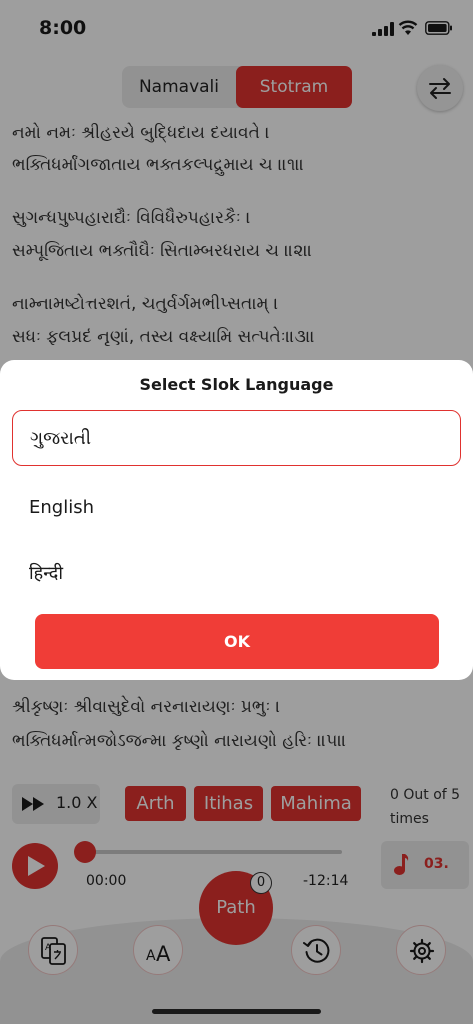 Image resolution: width=473 pixels, height=1024 pixels. I want to click on modal-title: Select Slok Language, so click(236, 384).